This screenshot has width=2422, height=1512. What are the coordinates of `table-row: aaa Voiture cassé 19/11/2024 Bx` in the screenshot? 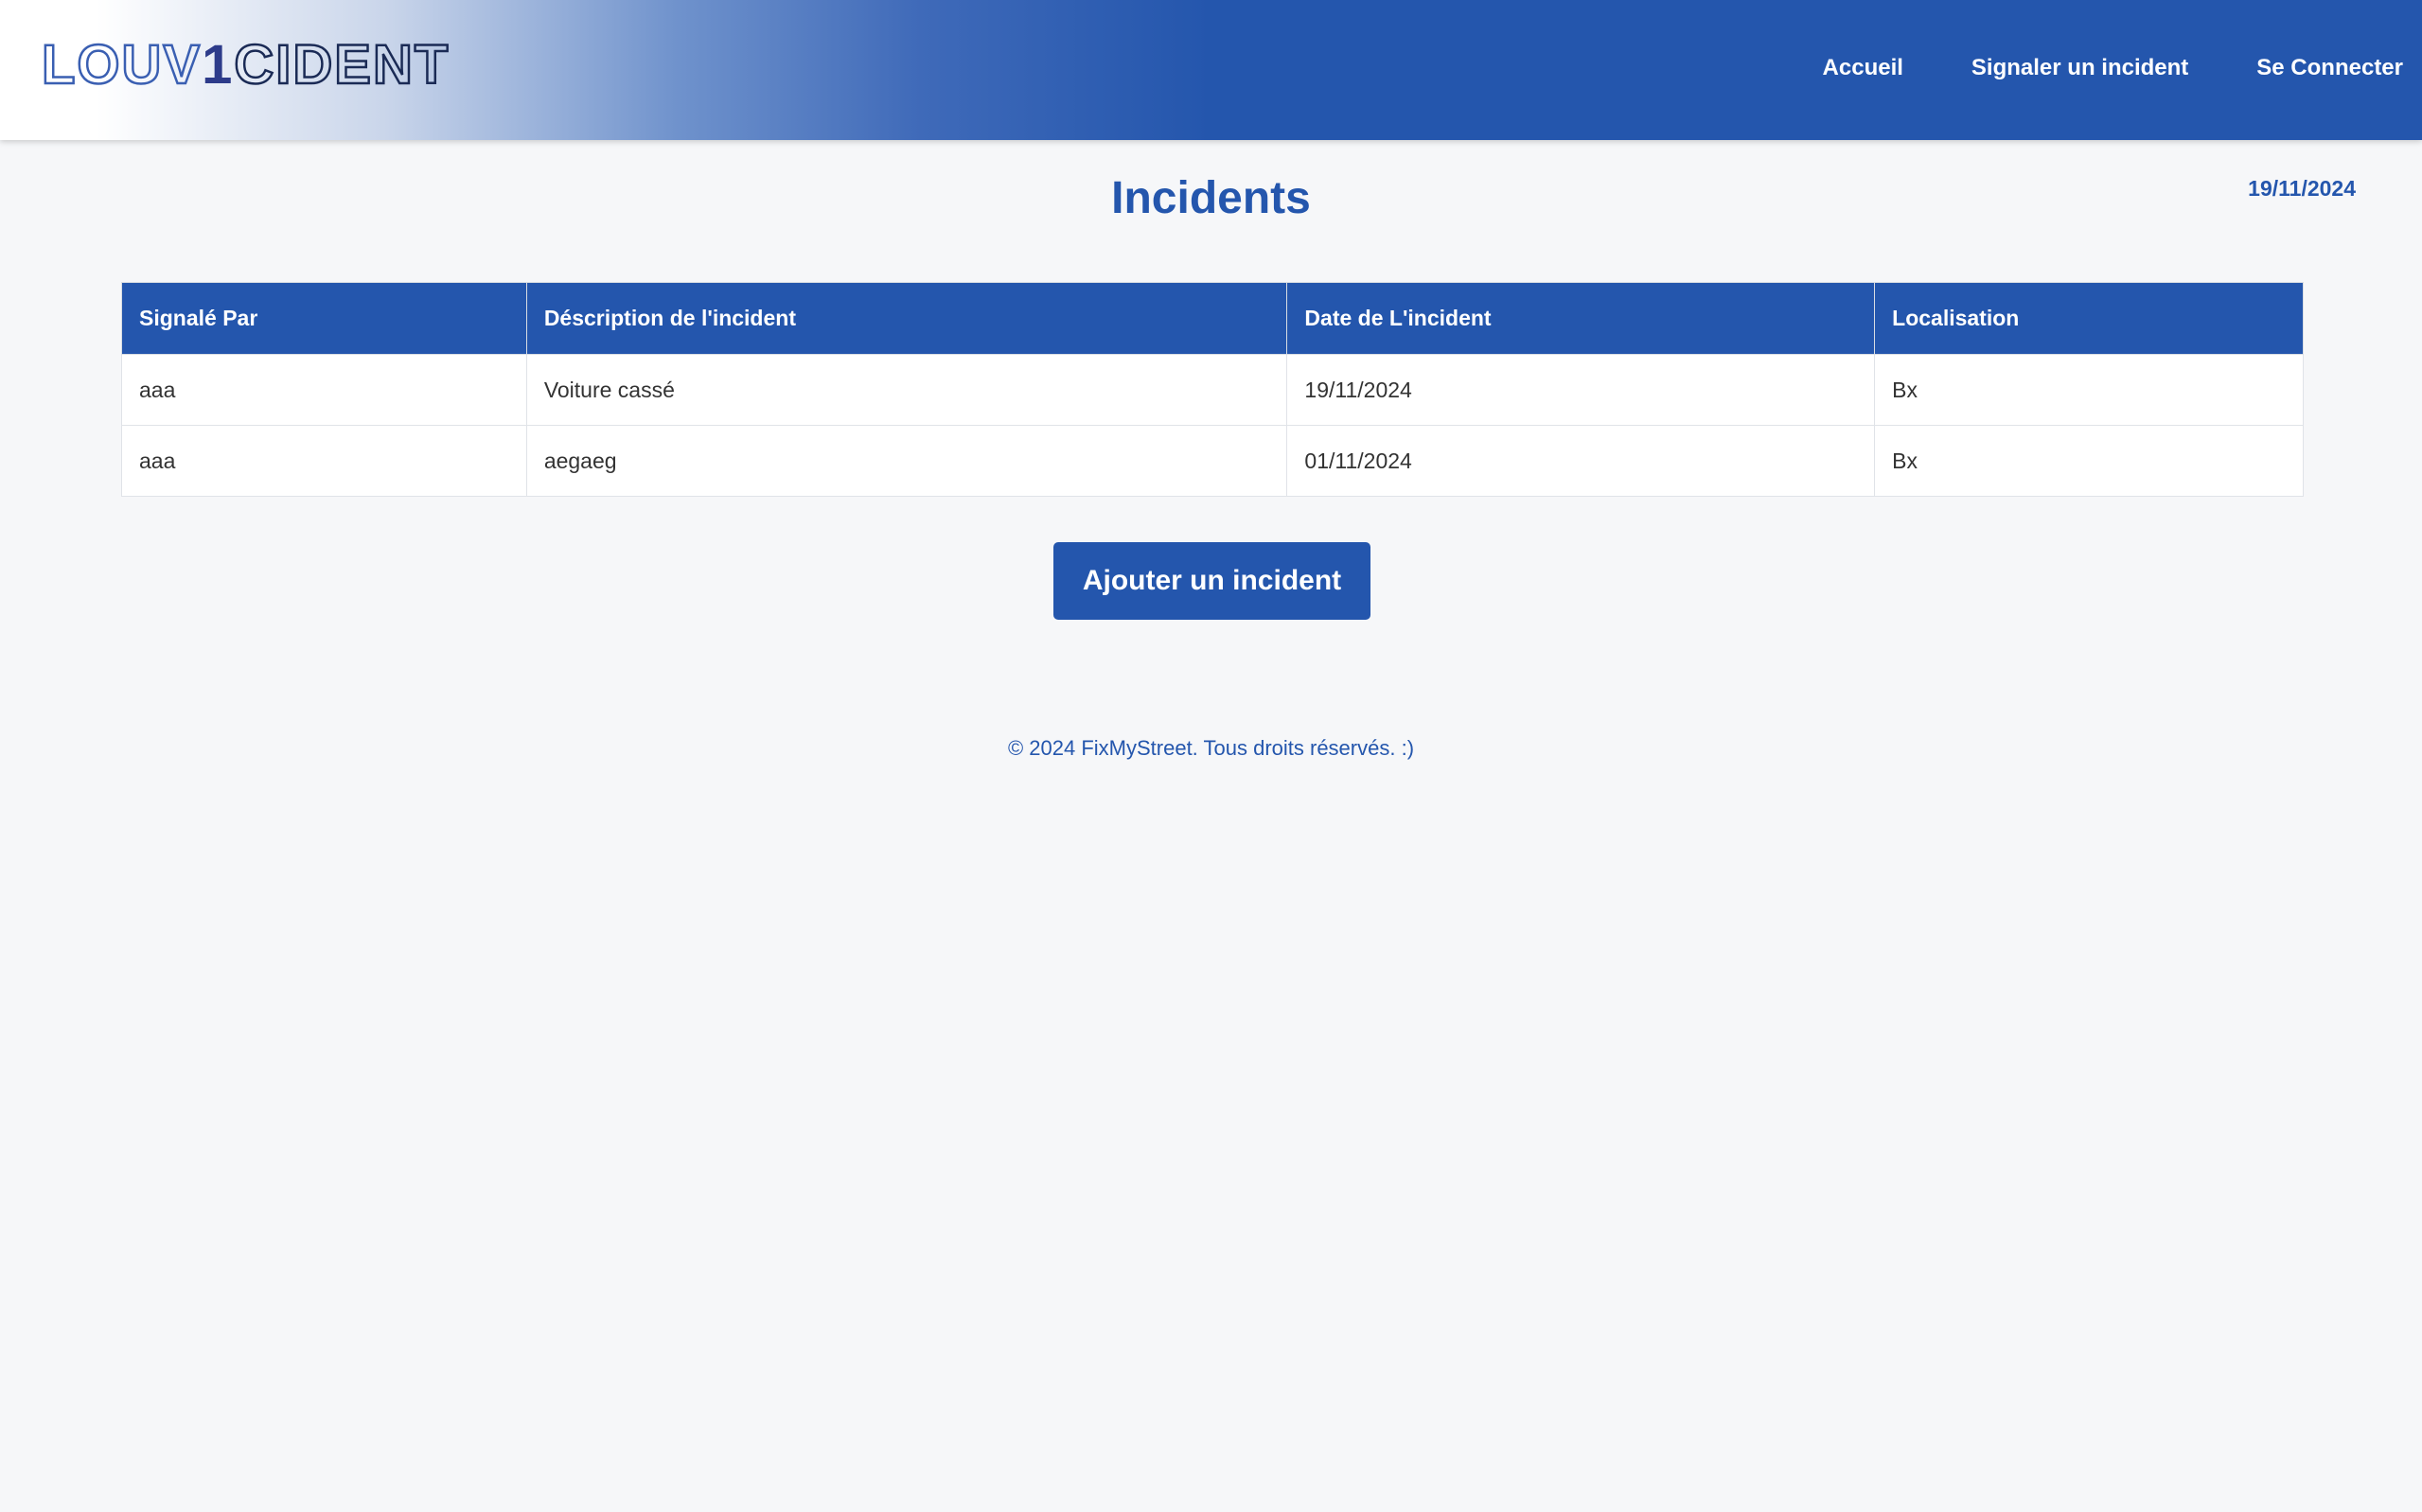 It's located at (1212, 390).